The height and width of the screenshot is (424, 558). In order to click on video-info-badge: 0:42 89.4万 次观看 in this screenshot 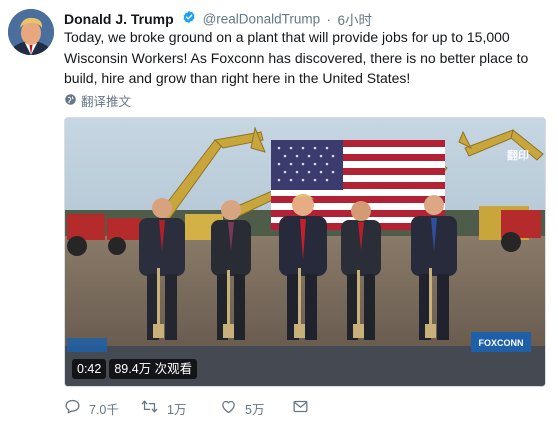, I will do `click(135, 369)`.